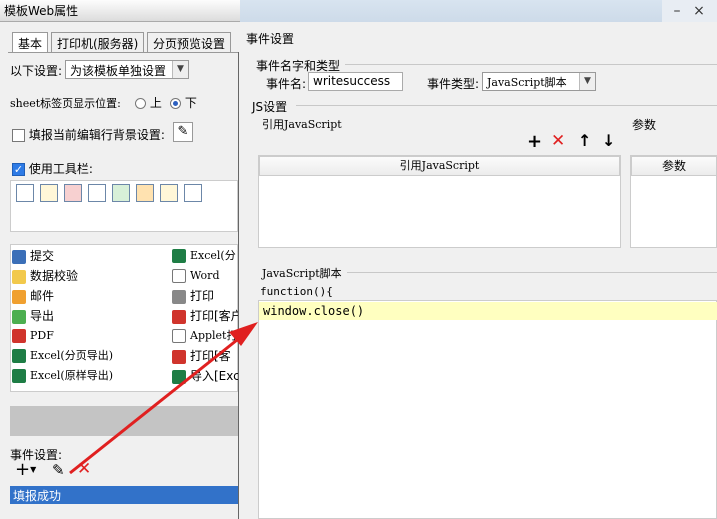 This screenshot has width=717, height=519. I want to click on arrow-shaft, so click(153, 406).